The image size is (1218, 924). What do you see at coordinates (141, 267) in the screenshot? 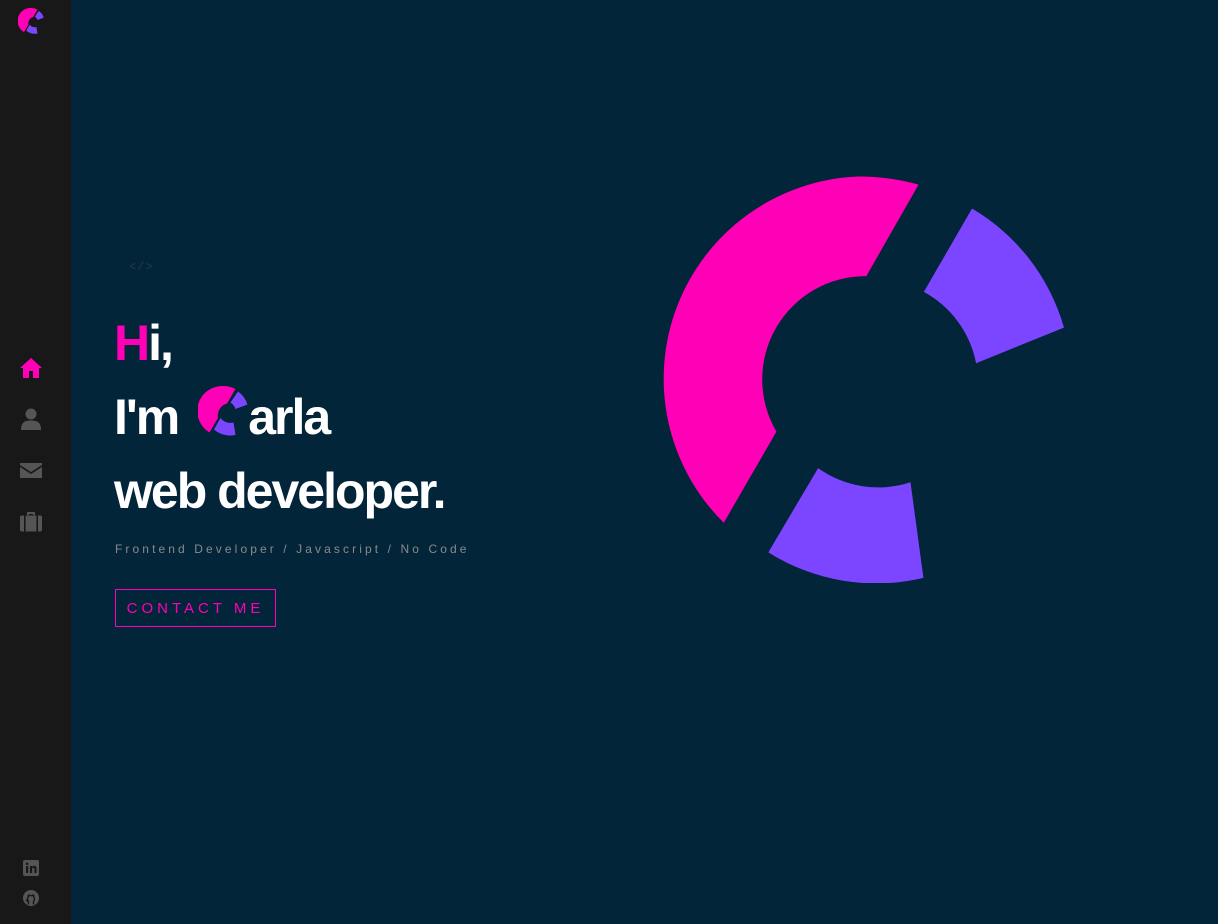
I see `code-tag: </>` at bounding box center [141, 267].